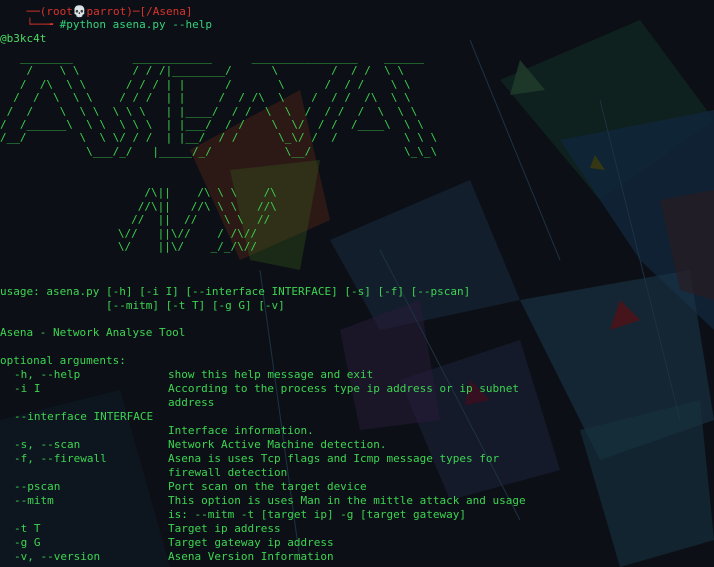 The height and width of the screenshot is (567, 714). What do you see at coordinates (271, 374) in the screenshot?
I see `option-help-desc: show this help message and exit` at bounding box center [271, 374].